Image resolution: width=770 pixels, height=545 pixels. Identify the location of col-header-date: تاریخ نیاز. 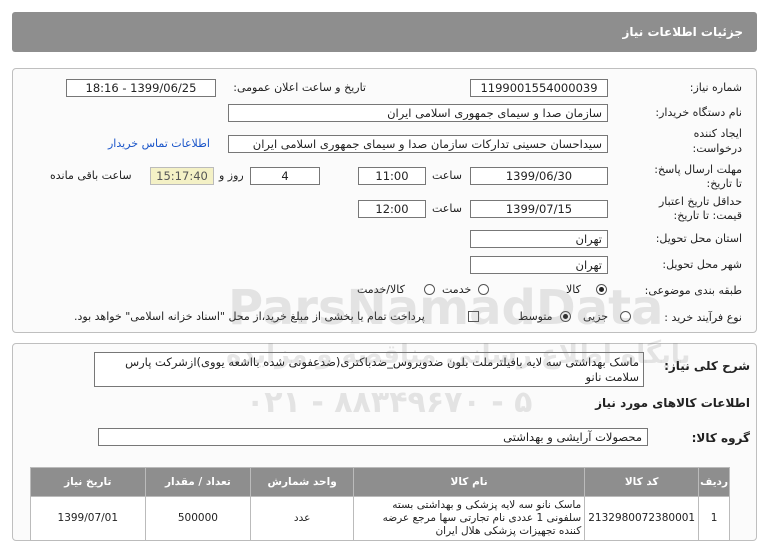
(88, 482).